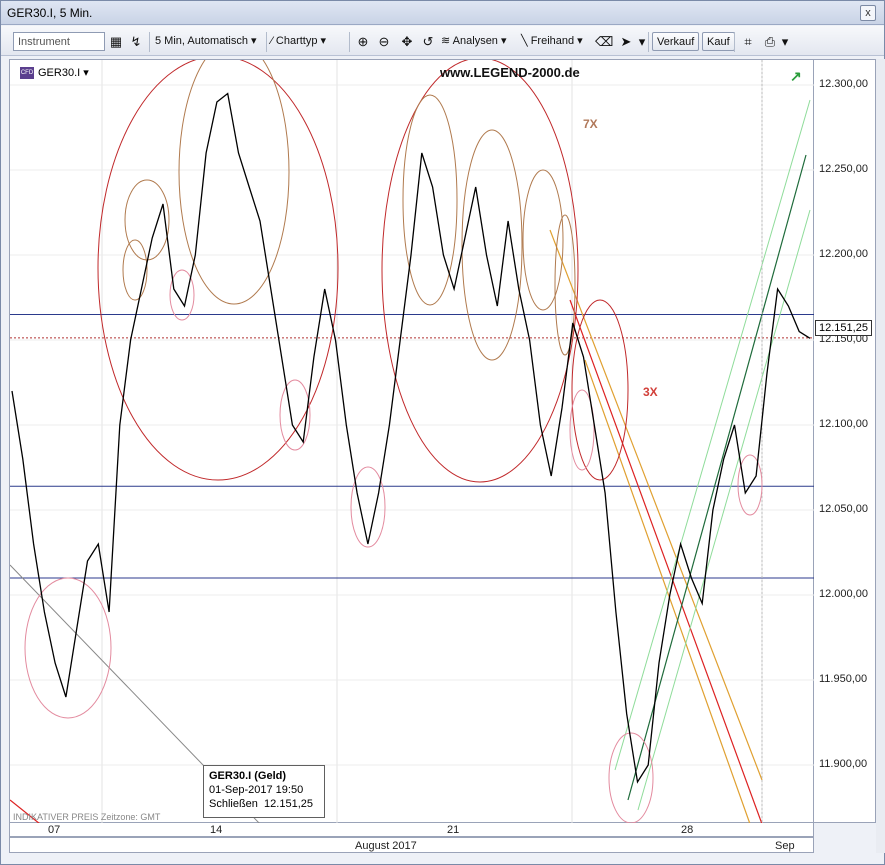  Describe the element at coordinates (868, 13) in the screenshot. I see `close-button: x` at that location.